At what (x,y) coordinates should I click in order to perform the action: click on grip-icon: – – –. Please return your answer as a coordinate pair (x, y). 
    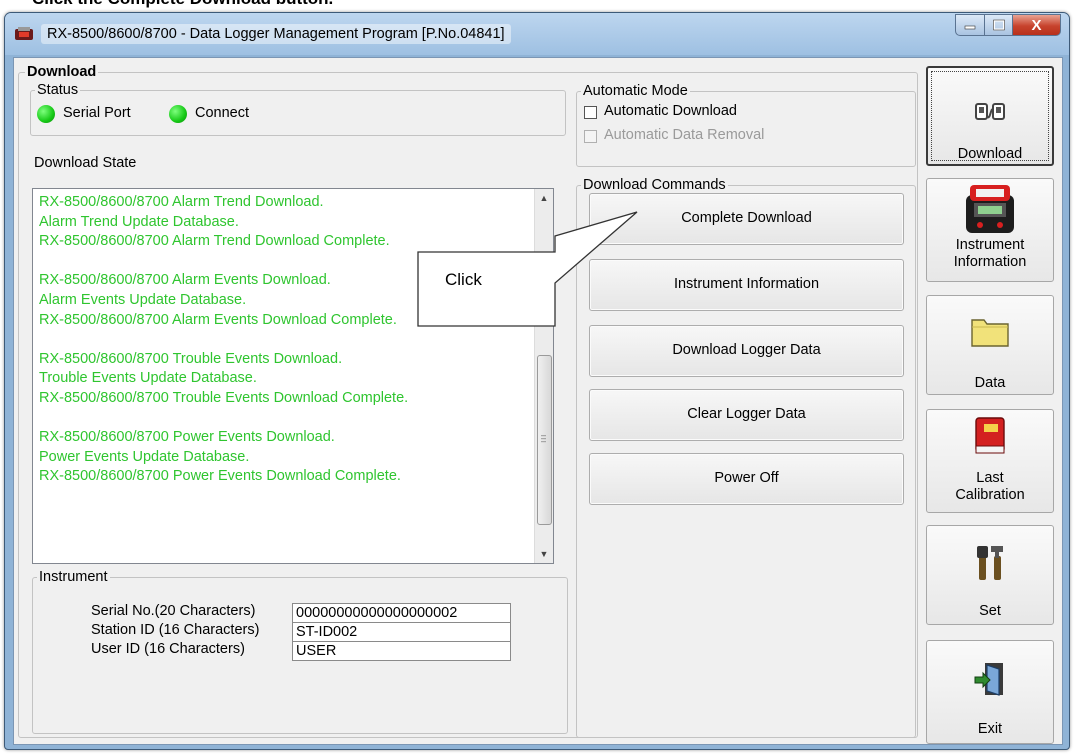
    Looking at the image, I should click on (544, 438).